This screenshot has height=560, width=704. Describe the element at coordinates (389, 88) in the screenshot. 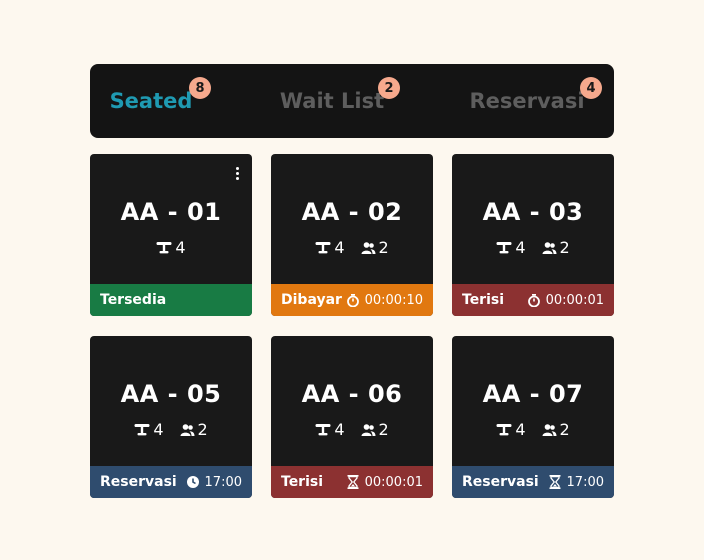

I see `count-badge: 2` at that location.